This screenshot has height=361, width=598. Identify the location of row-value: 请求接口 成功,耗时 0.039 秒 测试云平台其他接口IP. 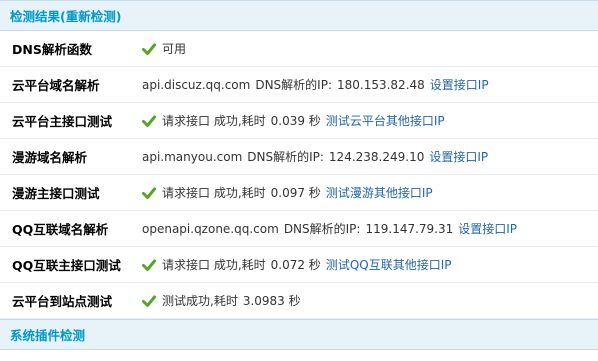
(293, 120).